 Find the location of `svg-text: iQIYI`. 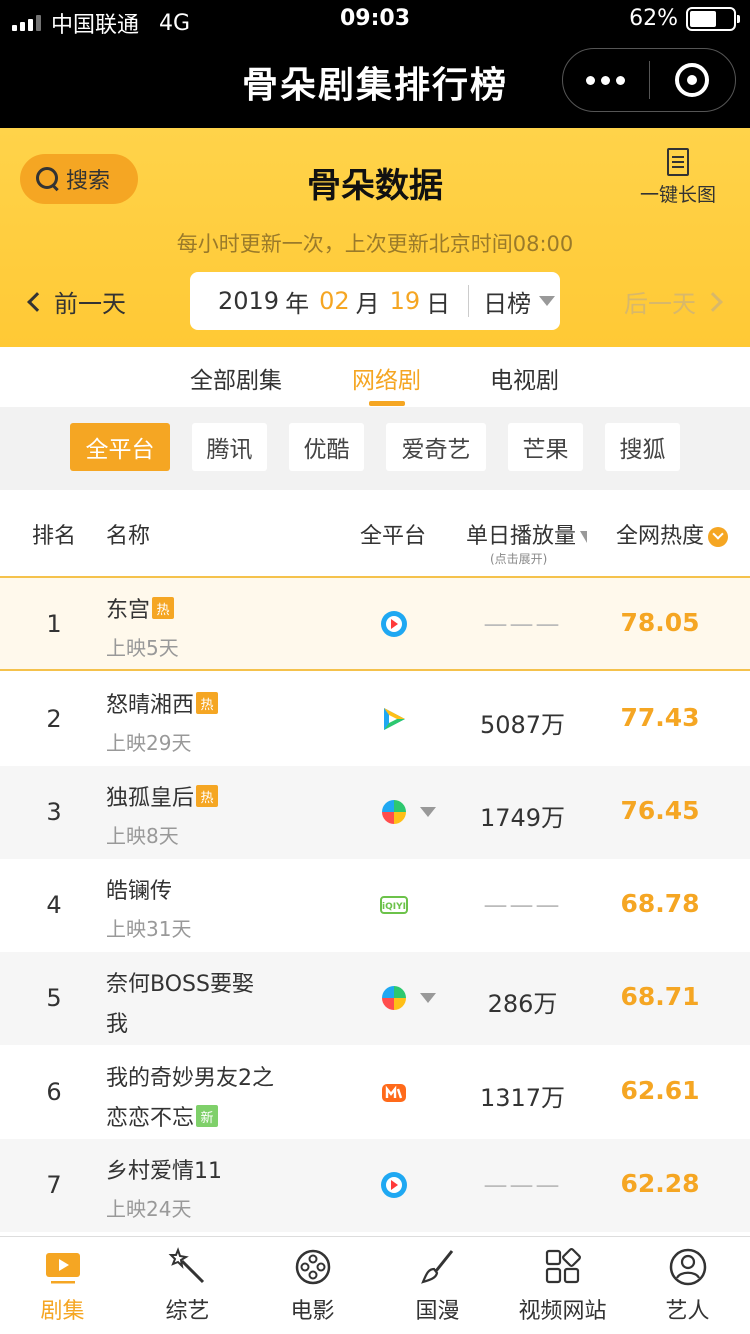

svg-text: iQIYI is located at coordinates (394, 907).